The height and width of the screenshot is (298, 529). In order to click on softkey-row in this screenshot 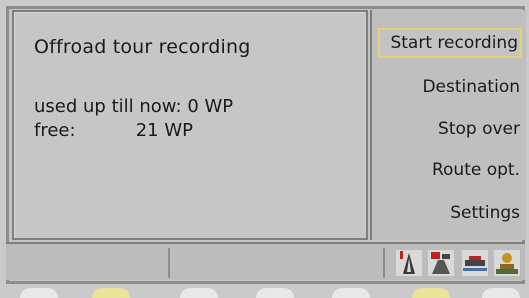, I will do `click(264, 291)`.